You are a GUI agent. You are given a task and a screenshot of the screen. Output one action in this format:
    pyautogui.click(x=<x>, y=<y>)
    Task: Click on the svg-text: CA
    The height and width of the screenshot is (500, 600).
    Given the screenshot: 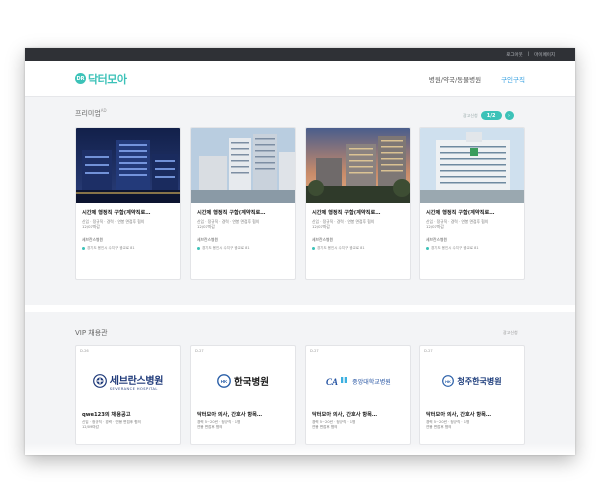 What is the action you would take?
    pyautogui.click(x=332, y=382)
    